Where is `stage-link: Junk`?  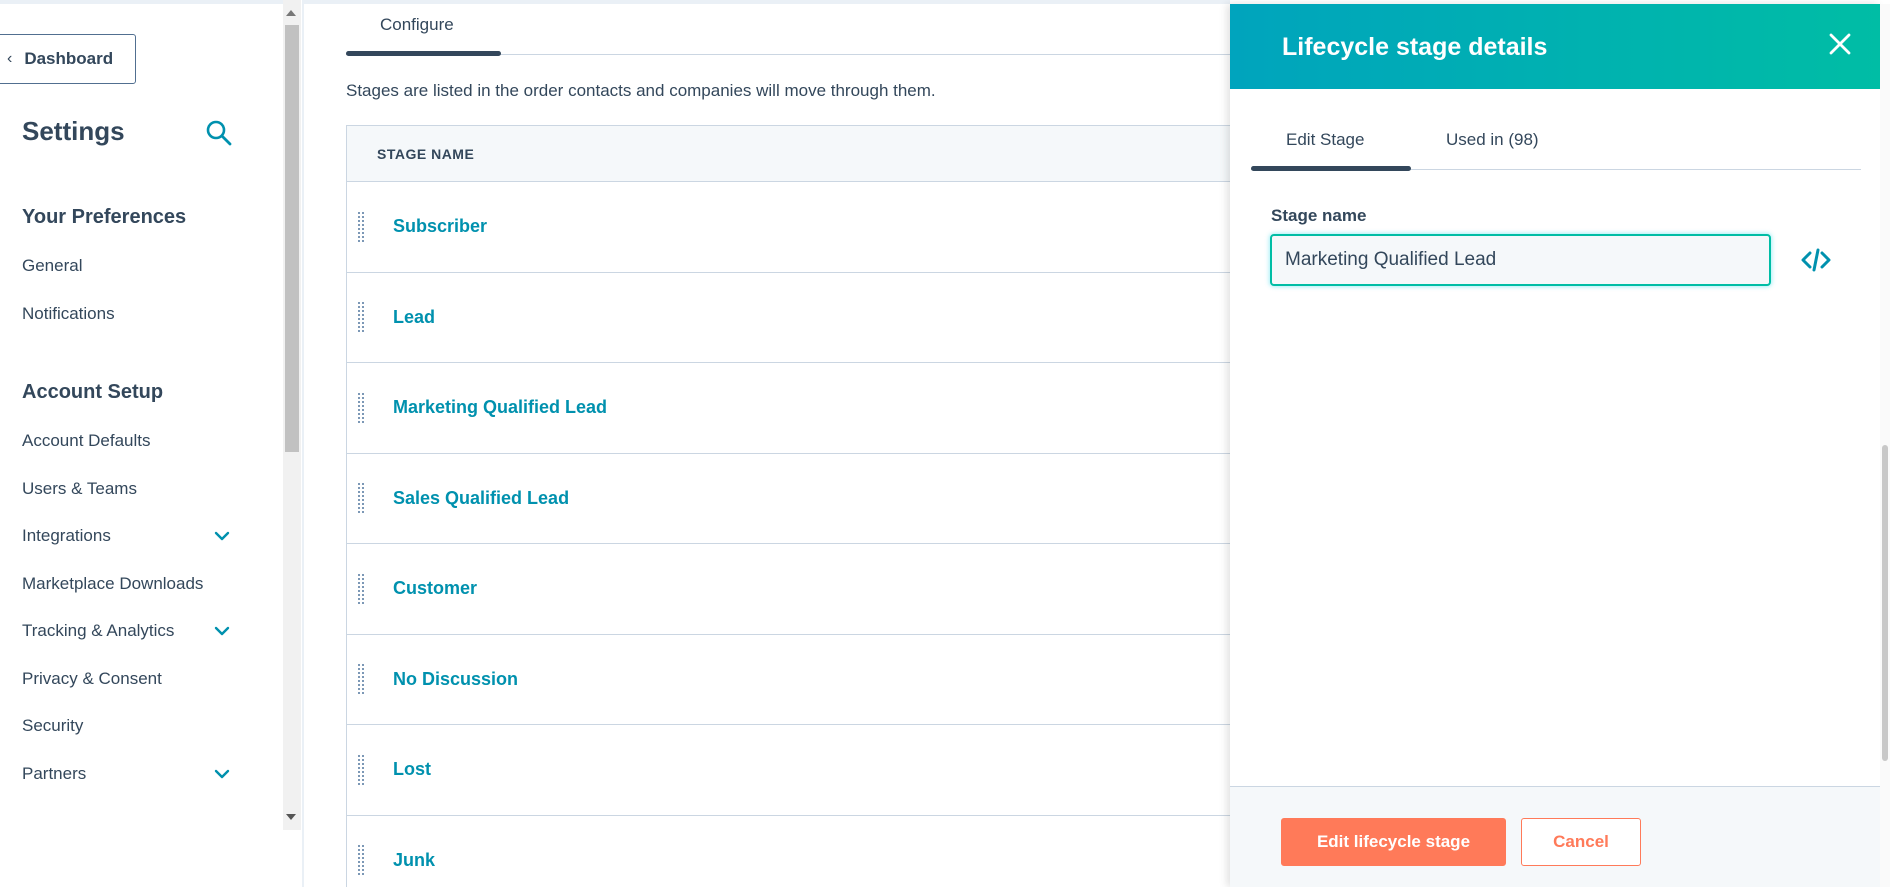 stage-link: Junk is located at coordinates (414, 860).